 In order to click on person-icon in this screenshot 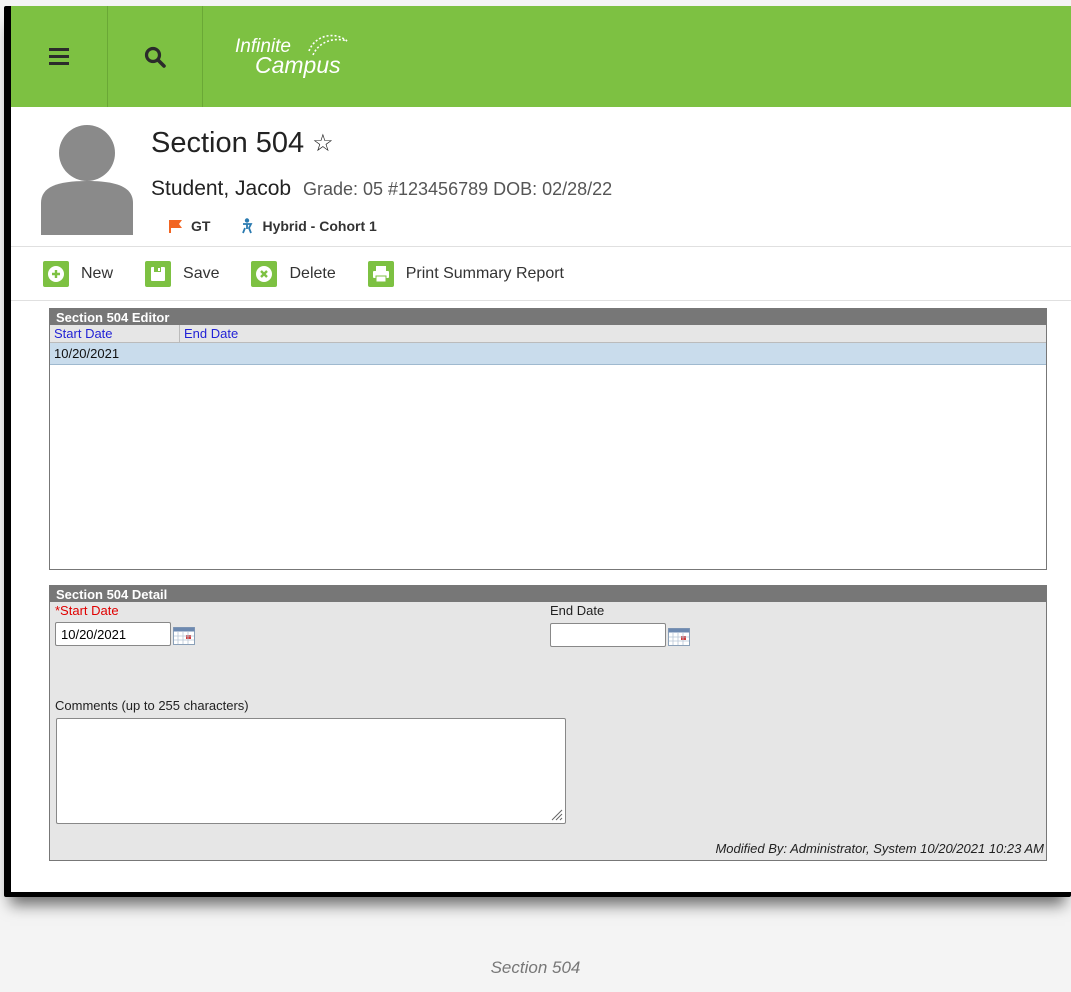, I will do `click(247, 226)`.